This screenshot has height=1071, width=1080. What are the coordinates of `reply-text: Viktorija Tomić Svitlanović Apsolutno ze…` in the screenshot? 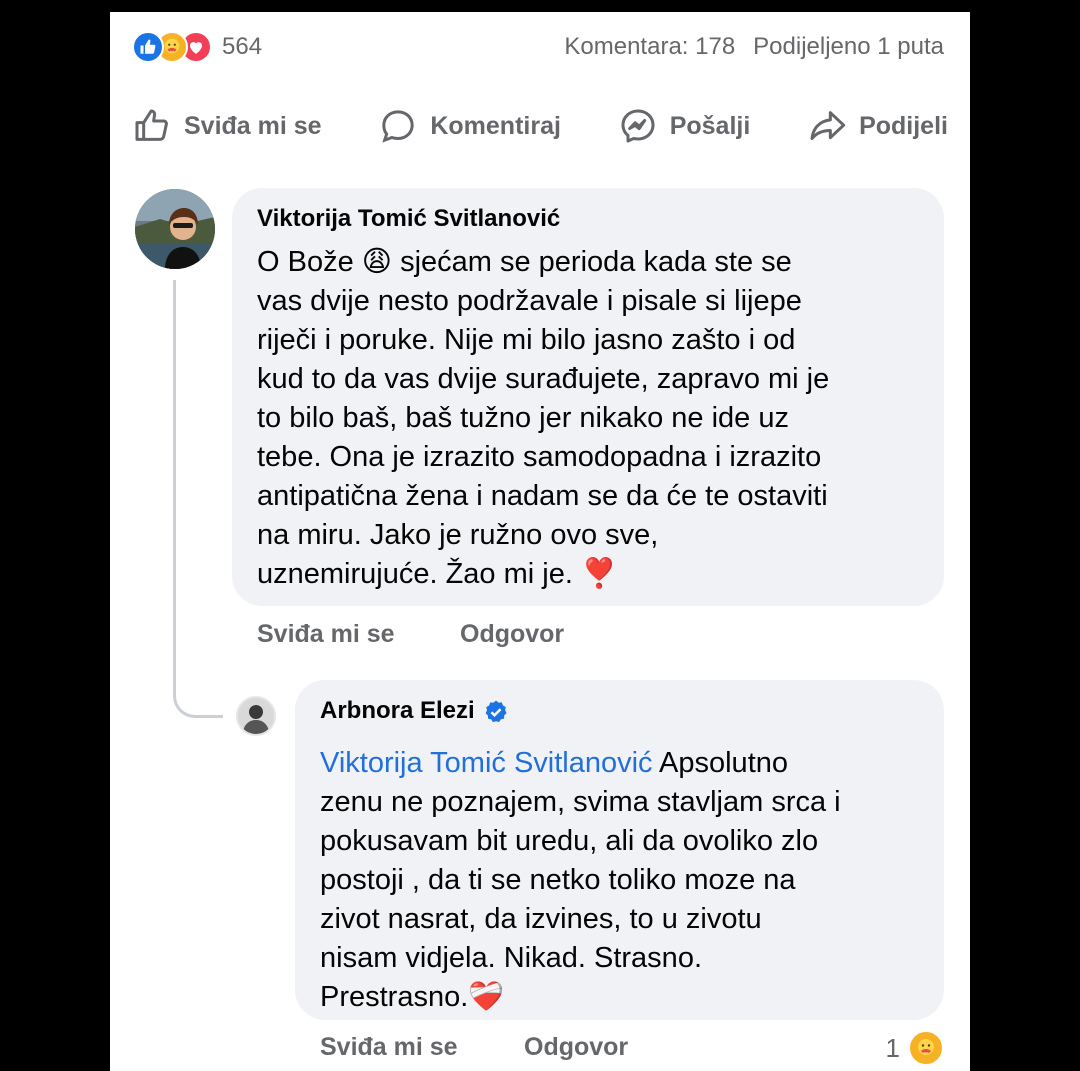 It's located at (580, 880).